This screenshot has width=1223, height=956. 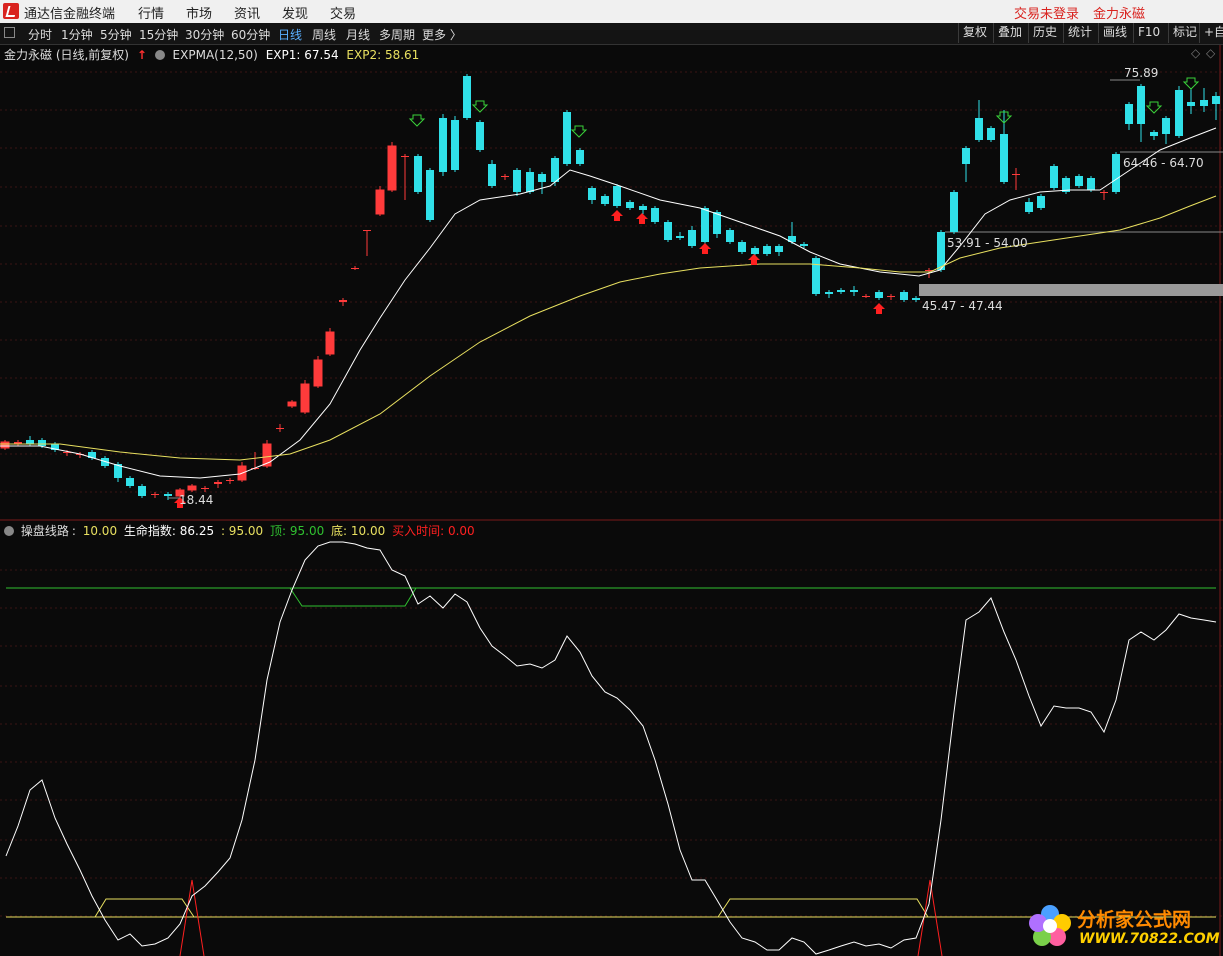 I want to click on f10-button: F10, so click(x=1148, y=33).